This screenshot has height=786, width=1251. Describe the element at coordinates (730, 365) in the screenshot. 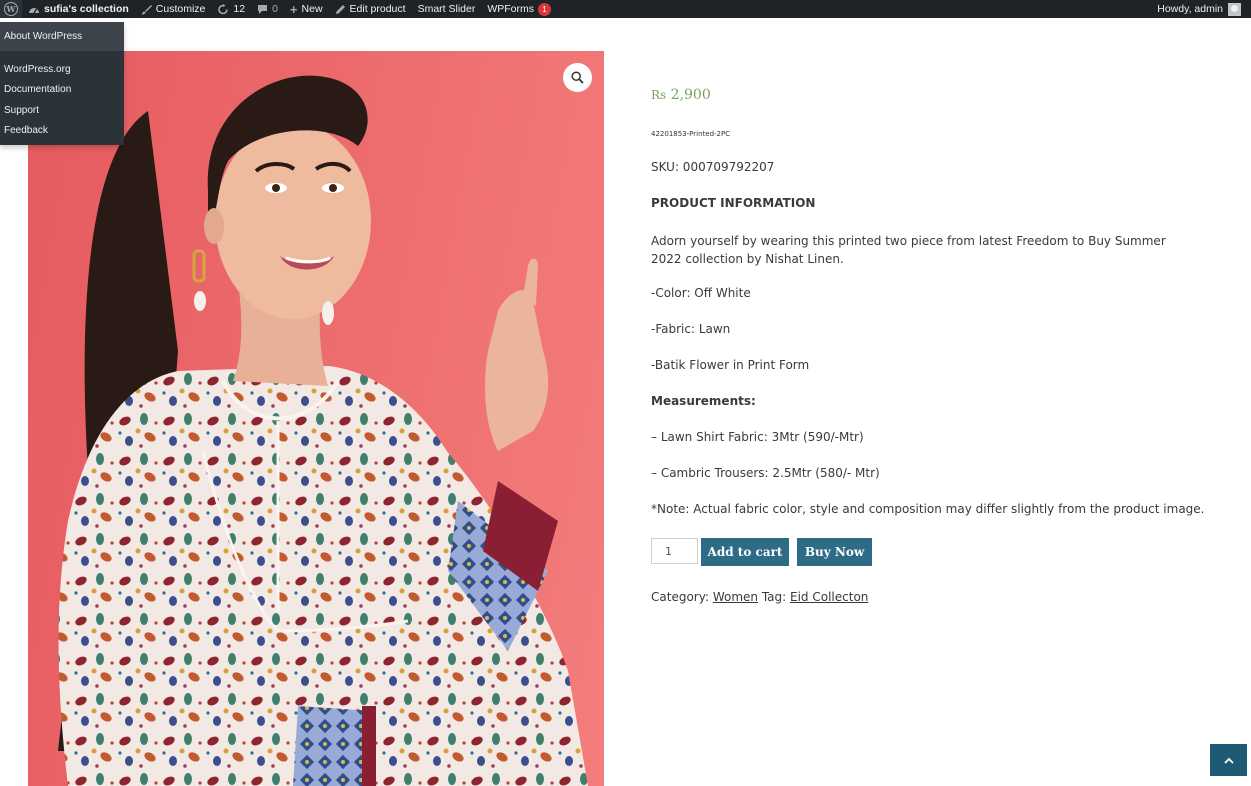

I see `product-batik: -Batik Flower in Print Form` at that location.